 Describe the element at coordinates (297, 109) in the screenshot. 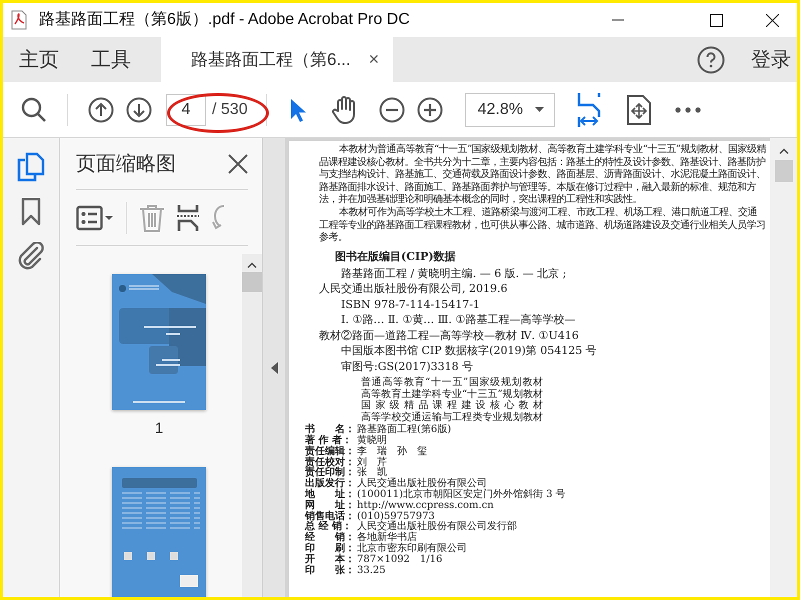

I see `pointer-icon` at that location.